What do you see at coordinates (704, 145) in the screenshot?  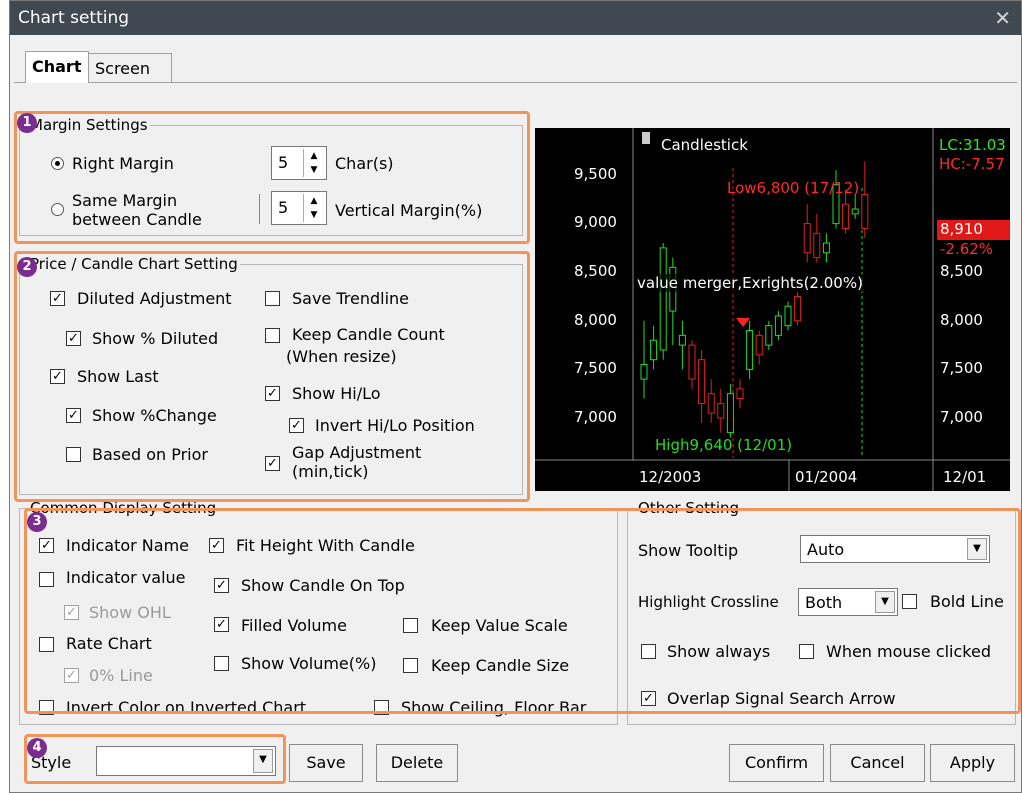 I see `chart-legend-label: Candlestick` at bounding box center [704, 145].